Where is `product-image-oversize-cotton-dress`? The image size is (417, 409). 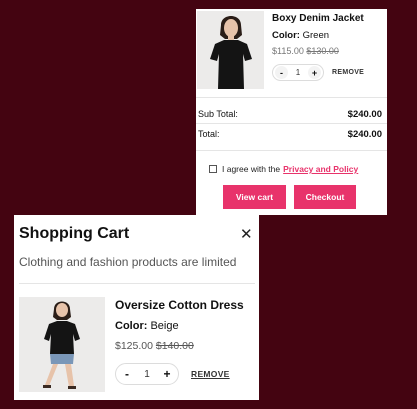 product-image-oversize-cotton-dress is located at coordinates (62, 344).